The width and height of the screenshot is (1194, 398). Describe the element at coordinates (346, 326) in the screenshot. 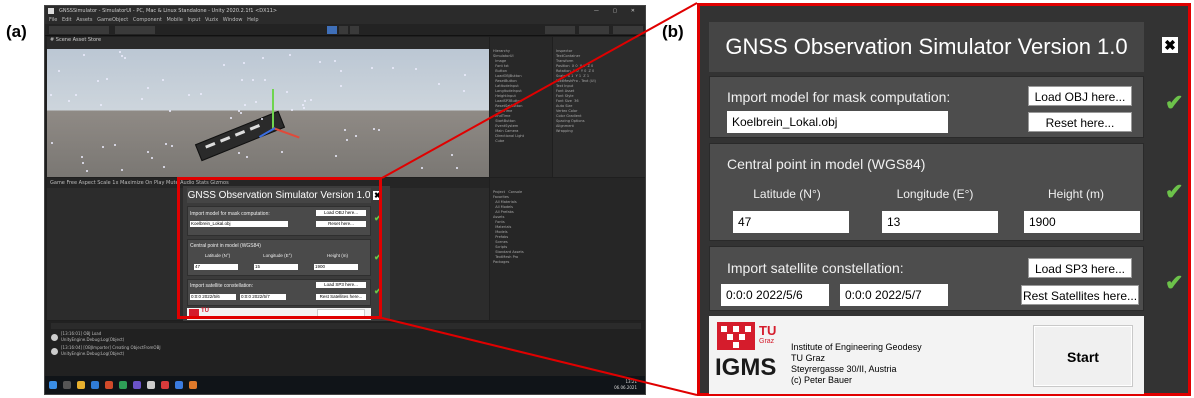

I see `console-toolbar` at that location.